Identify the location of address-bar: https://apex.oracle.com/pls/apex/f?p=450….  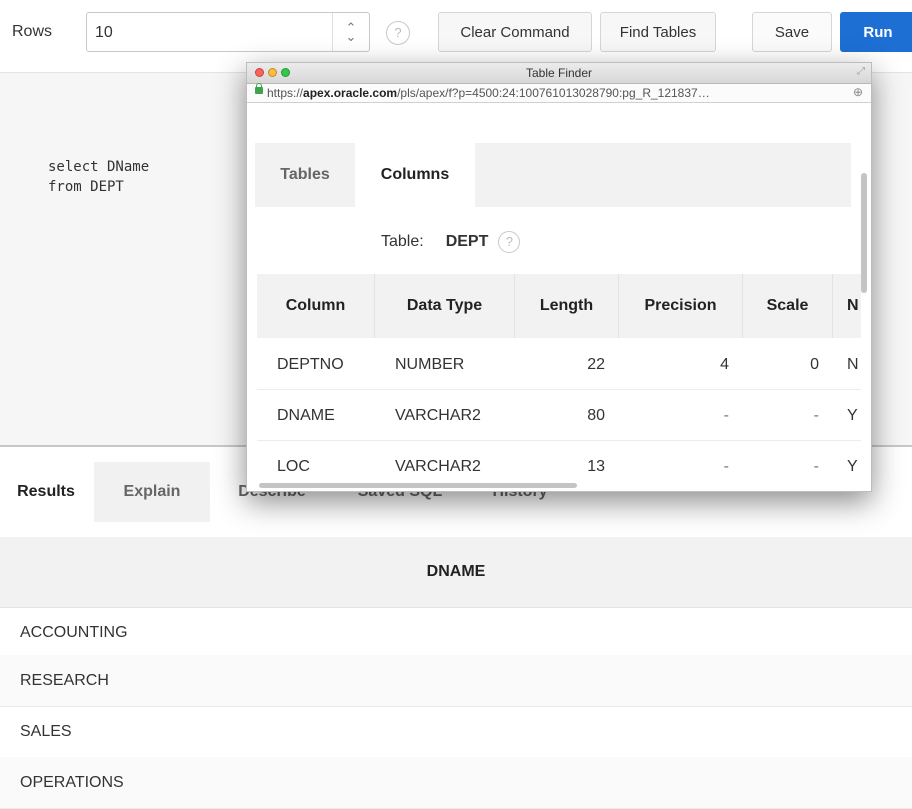
(559, 93).